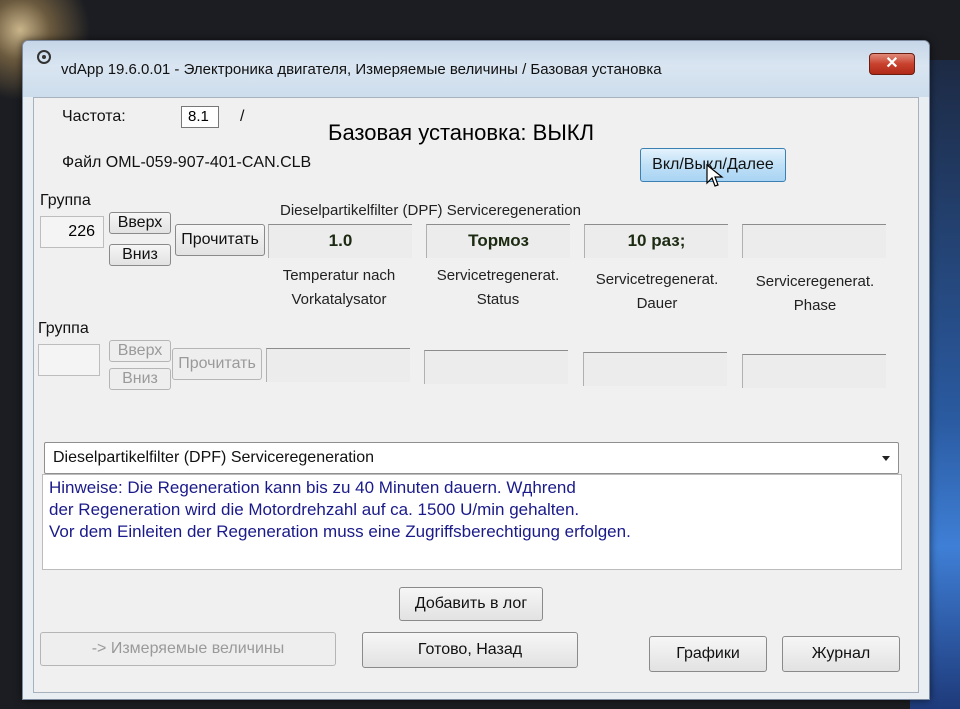 The image size is (960, 709). Describe the element at coordinates (339, 275) in the screenshot. I see `field1-caption-line1: Temperatur nach` at that location.